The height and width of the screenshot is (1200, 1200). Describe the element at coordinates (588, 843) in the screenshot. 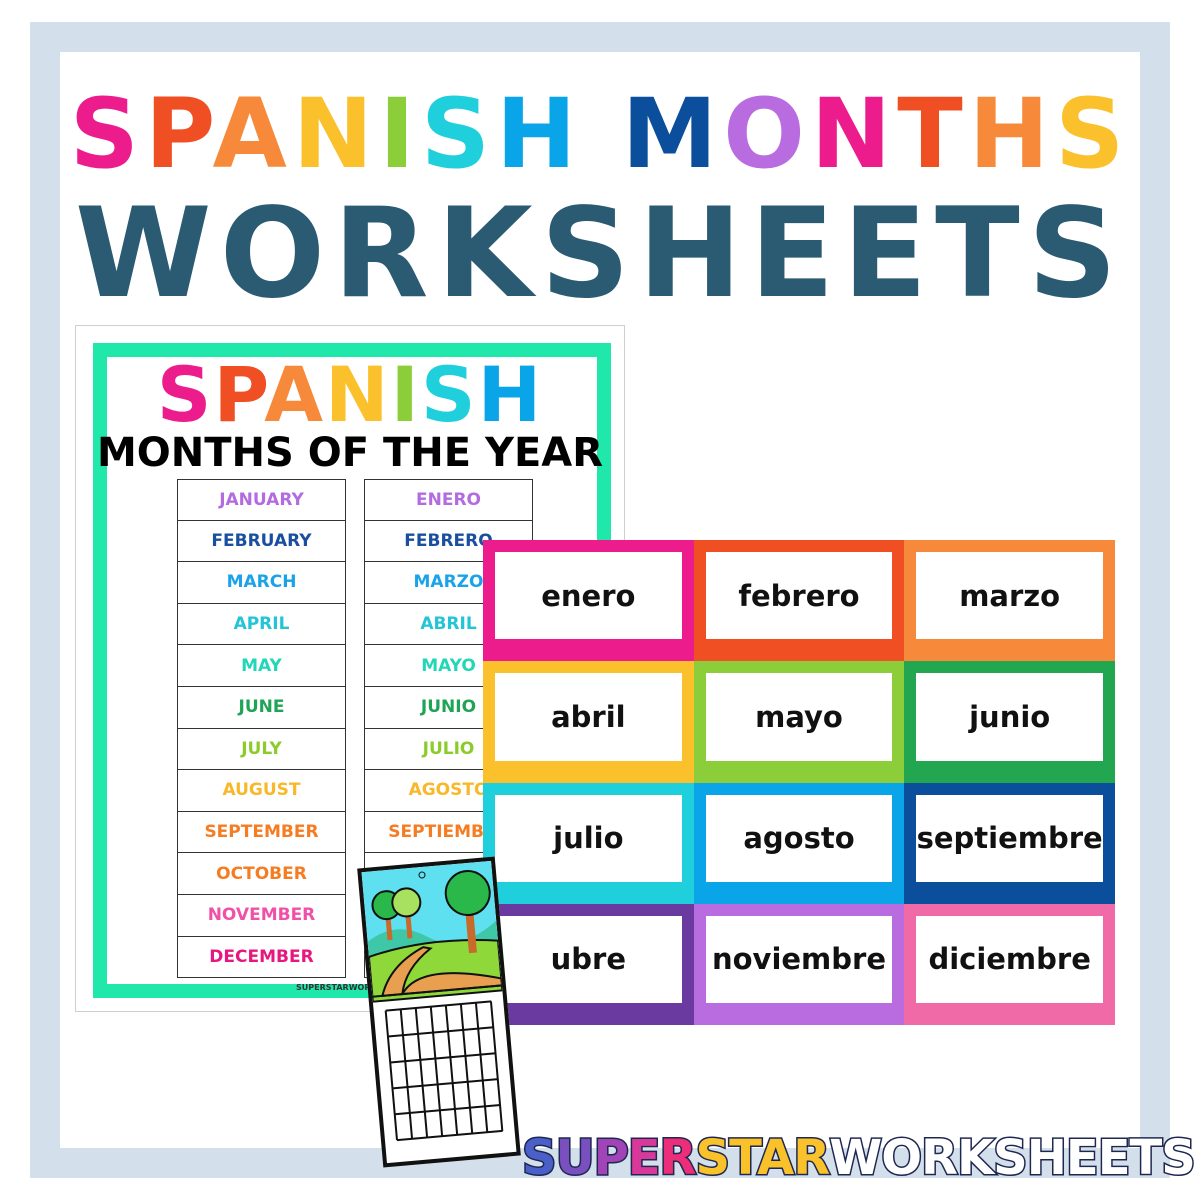

I see `flashcard-julio: julio` at that location.